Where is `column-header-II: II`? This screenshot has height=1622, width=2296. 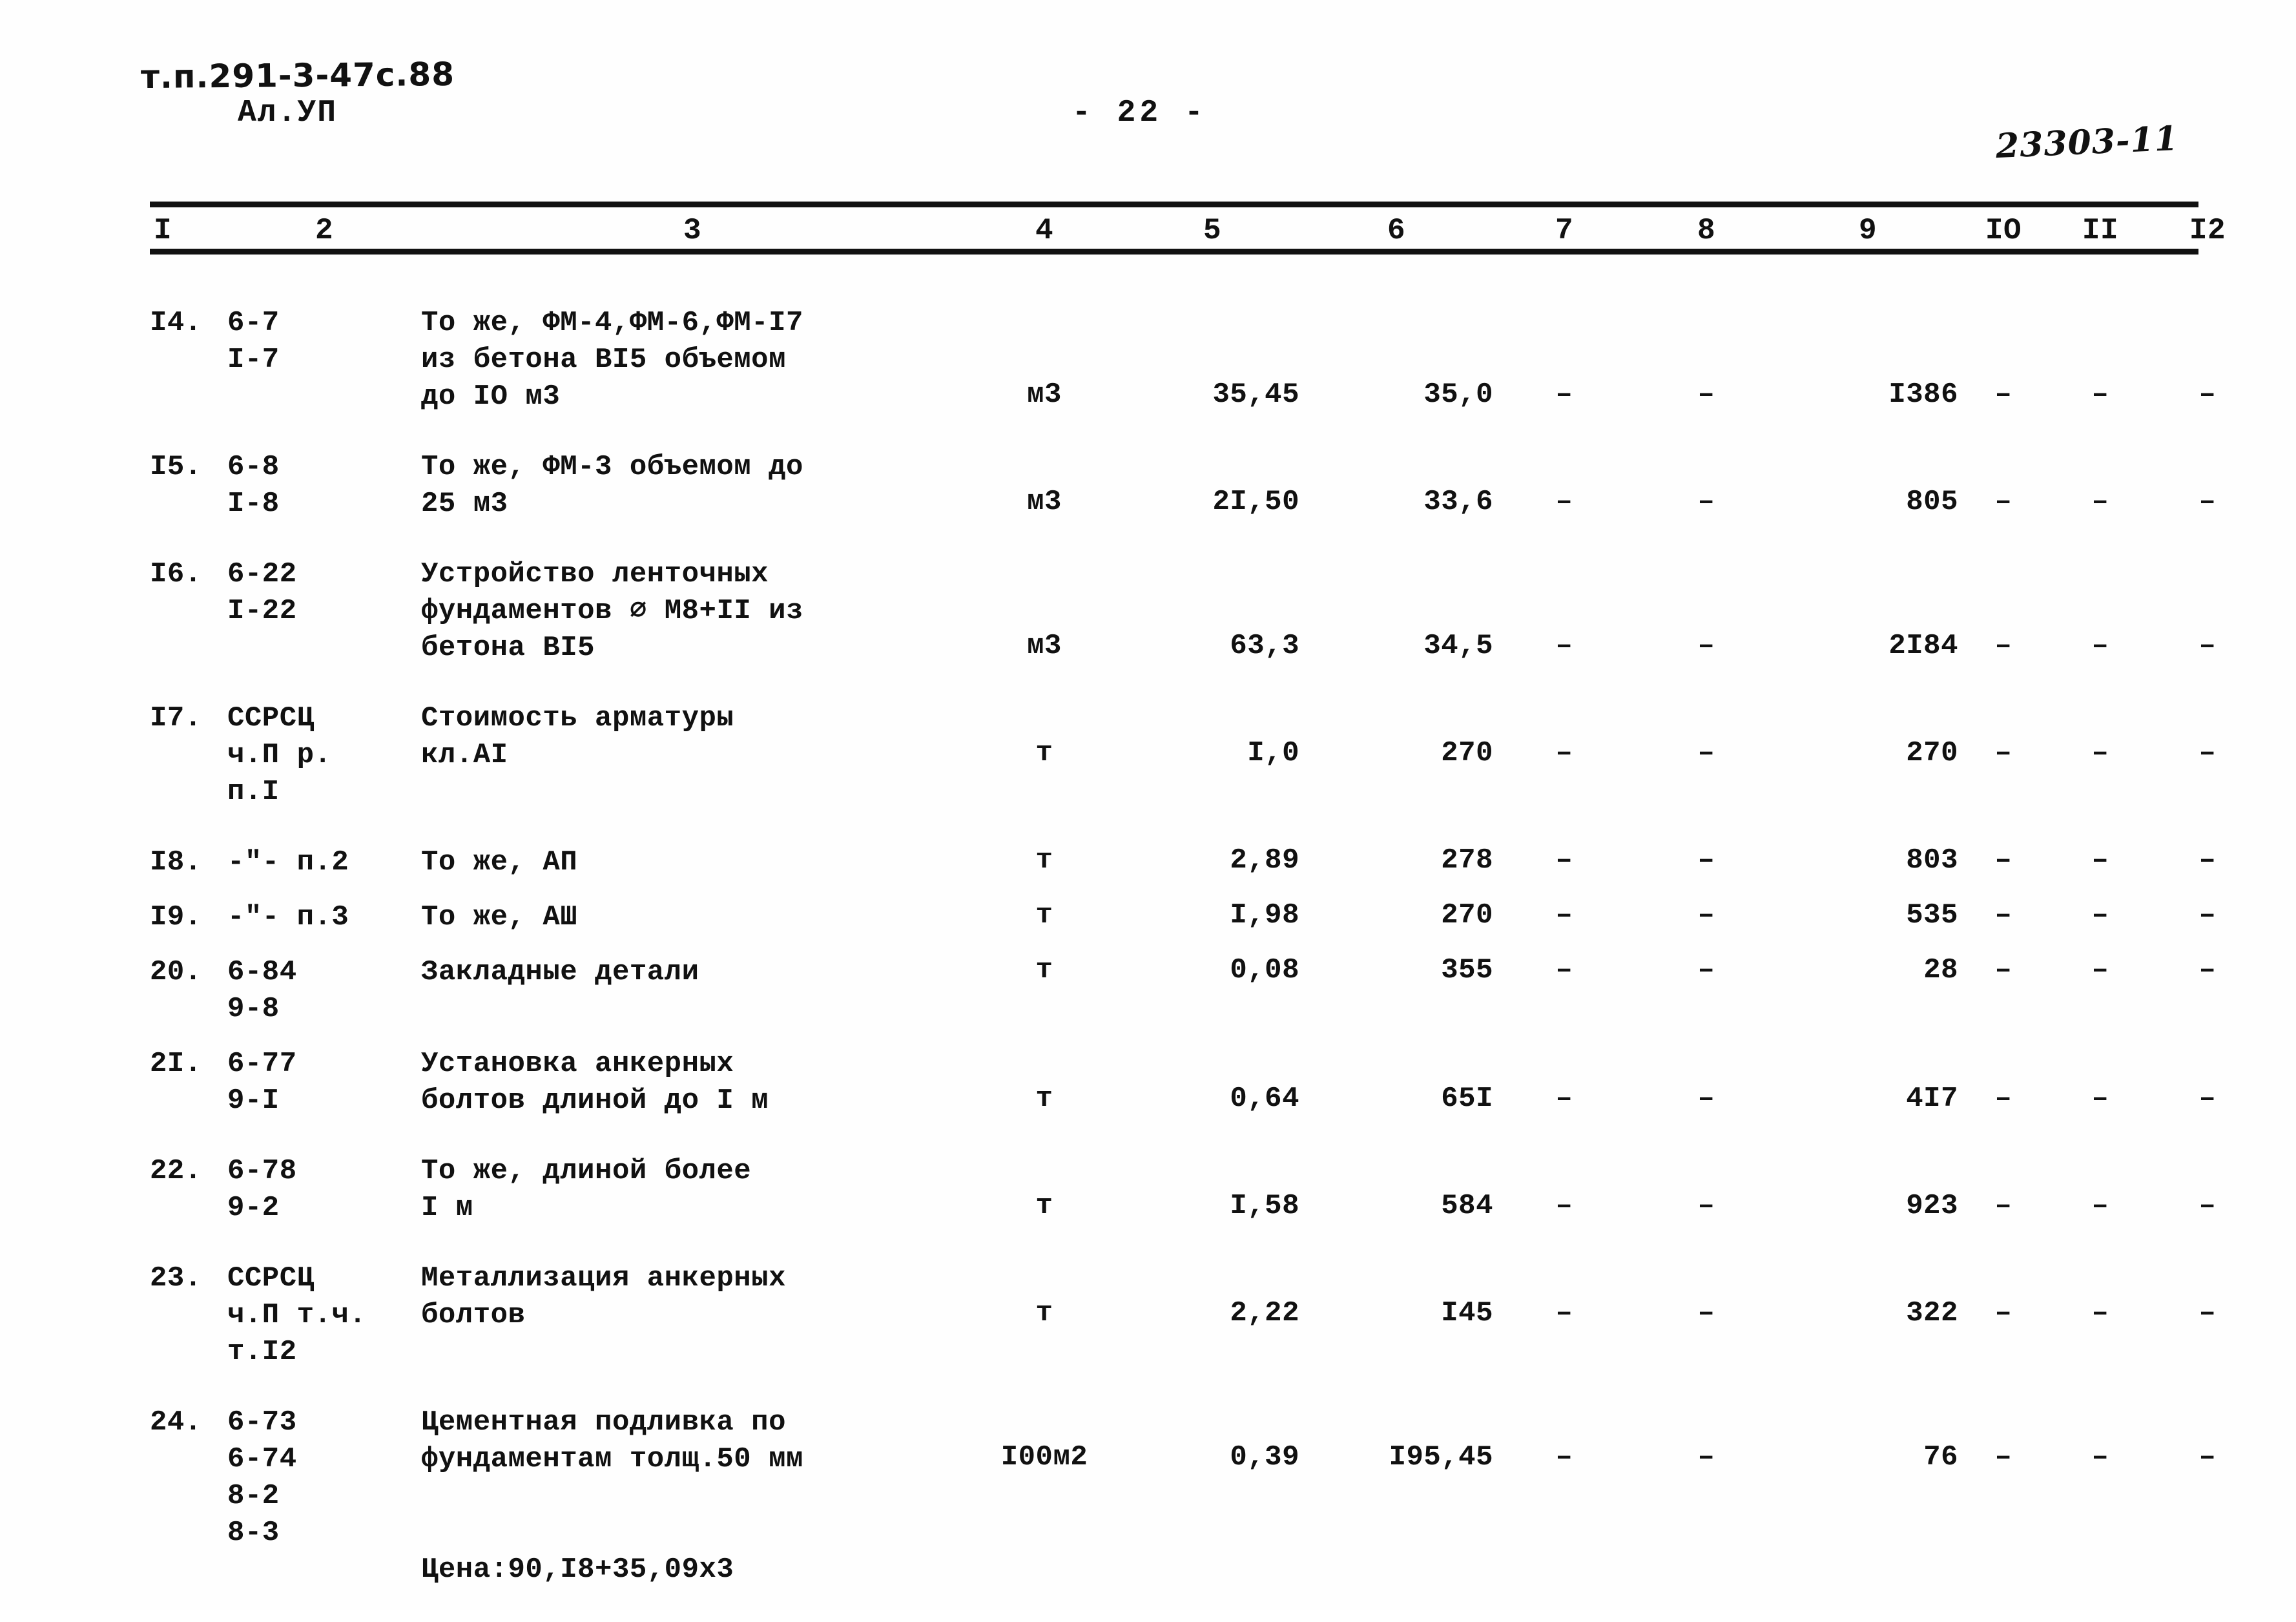 column-header-II: II is located at coordinates (2100, 230).